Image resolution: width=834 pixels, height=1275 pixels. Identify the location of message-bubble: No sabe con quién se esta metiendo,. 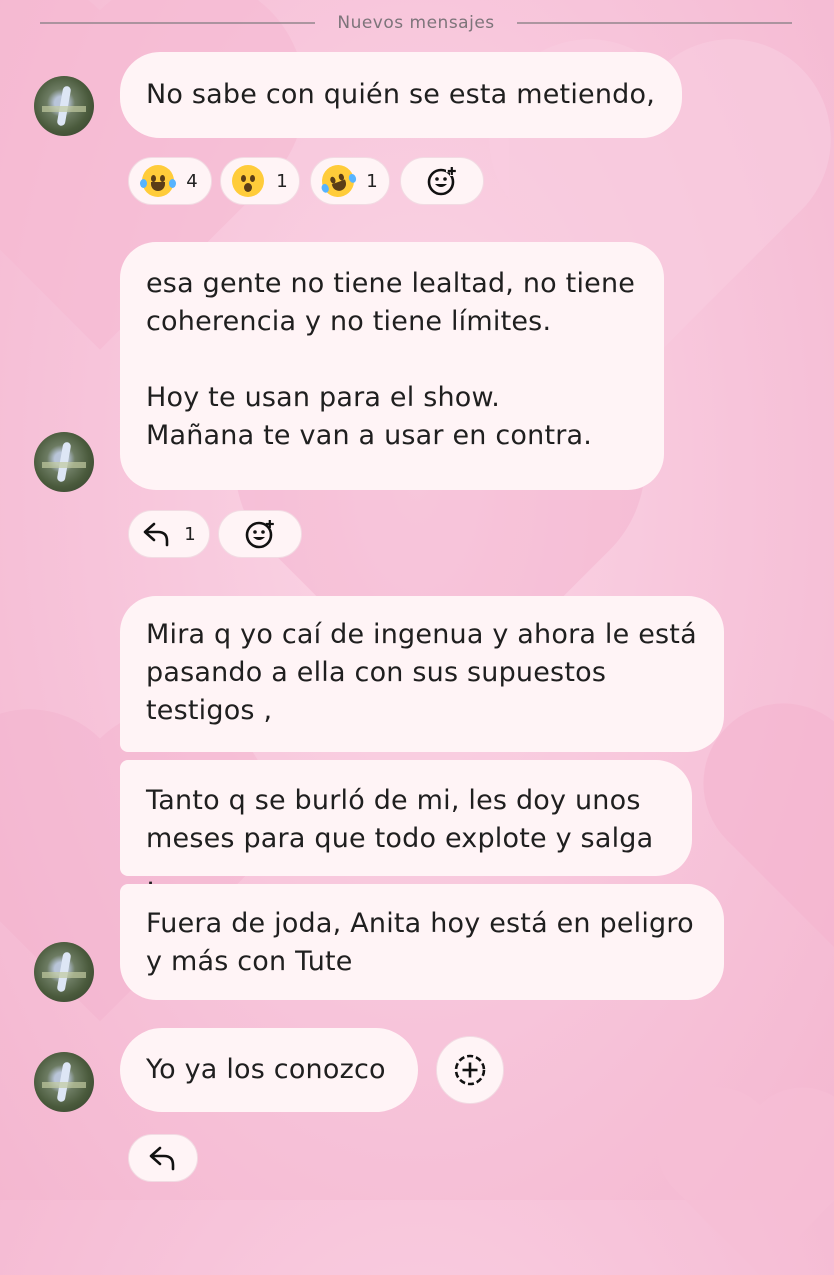
(401, 95).